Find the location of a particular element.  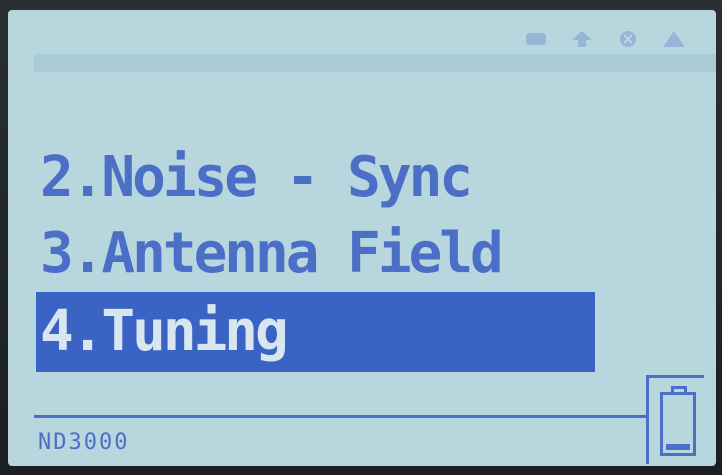

battery-level-fill is located at coordinates (678, 447).